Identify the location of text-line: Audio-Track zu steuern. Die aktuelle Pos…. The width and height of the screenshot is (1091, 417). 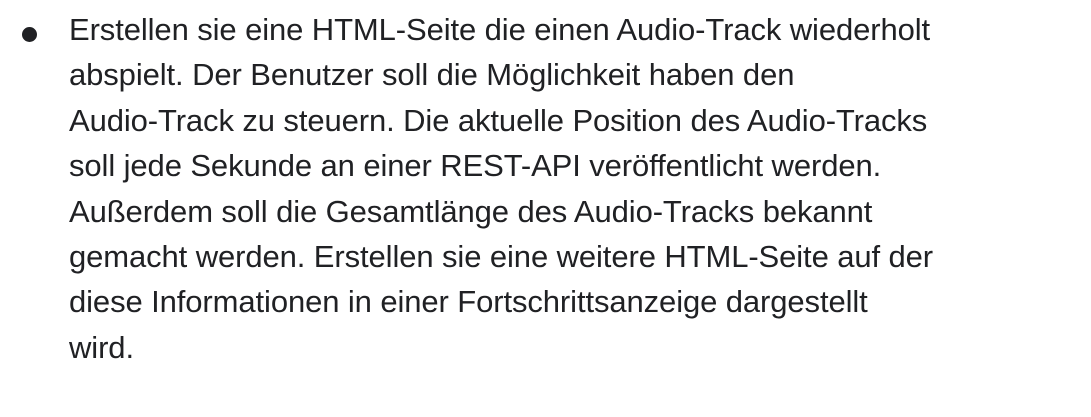
(498, 120).